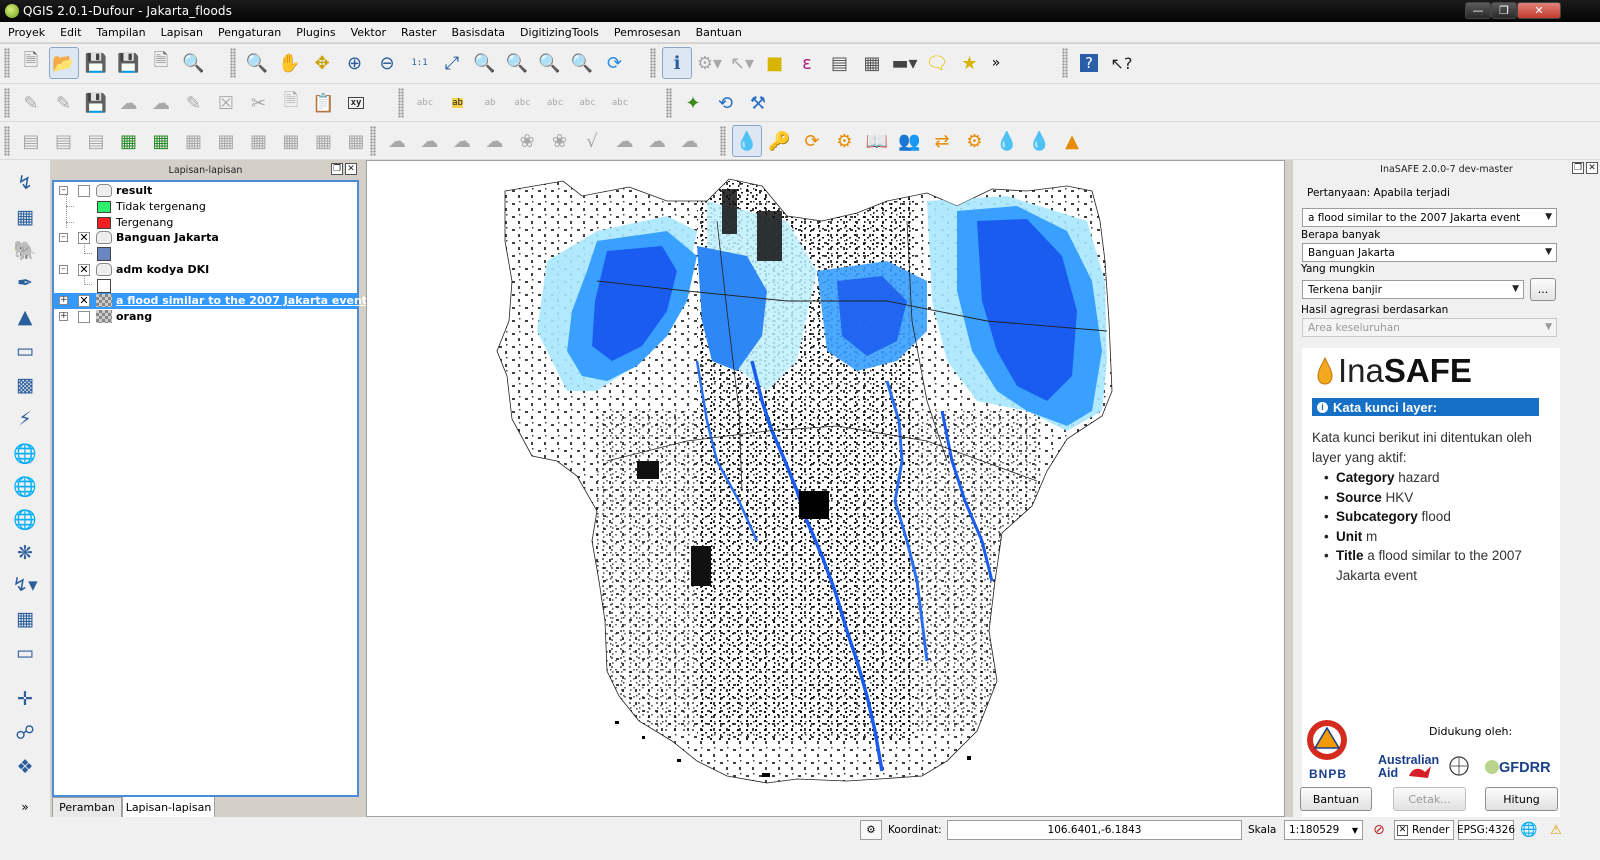  I want to click on deselect-all-icon: ■, so click(775, 63).